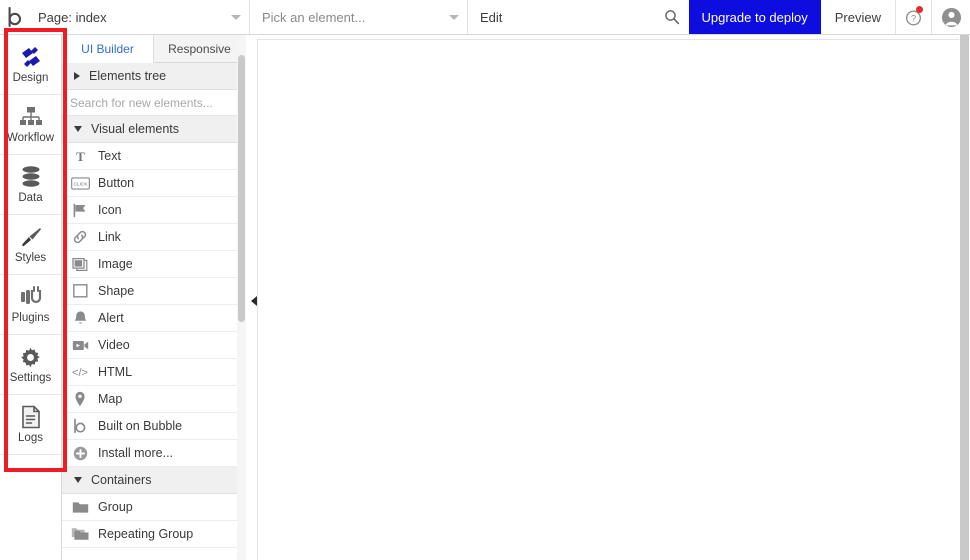  Describe the element at coordinates (491, 17) in the screenshot. I see `edit-label: Edit` at that location.